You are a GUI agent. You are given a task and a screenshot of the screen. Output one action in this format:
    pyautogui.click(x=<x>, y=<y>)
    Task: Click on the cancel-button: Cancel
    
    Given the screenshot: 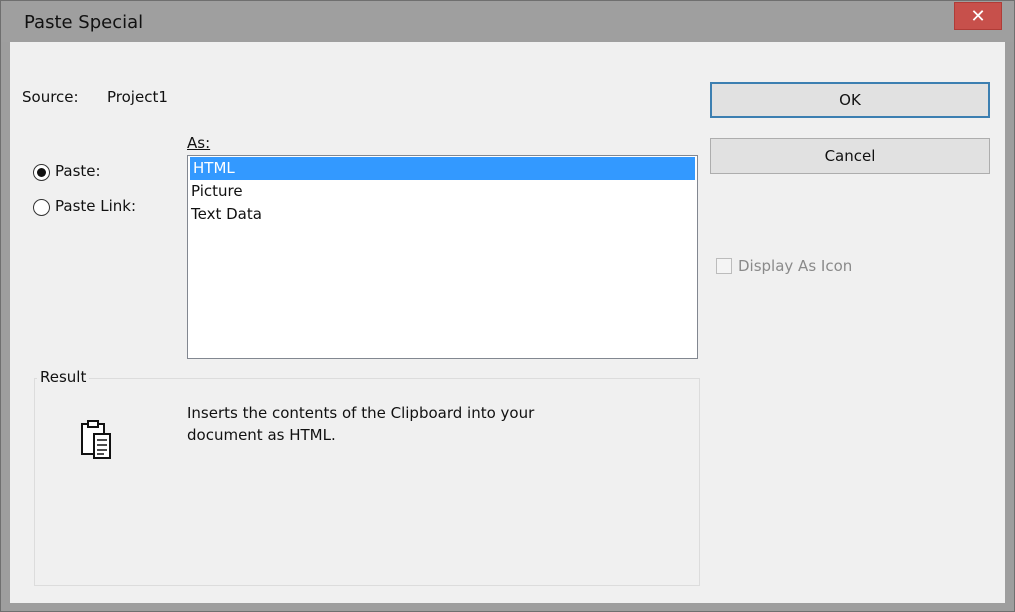 What is the action you would take?
    pyautogui.click(x=850, y=156)
    